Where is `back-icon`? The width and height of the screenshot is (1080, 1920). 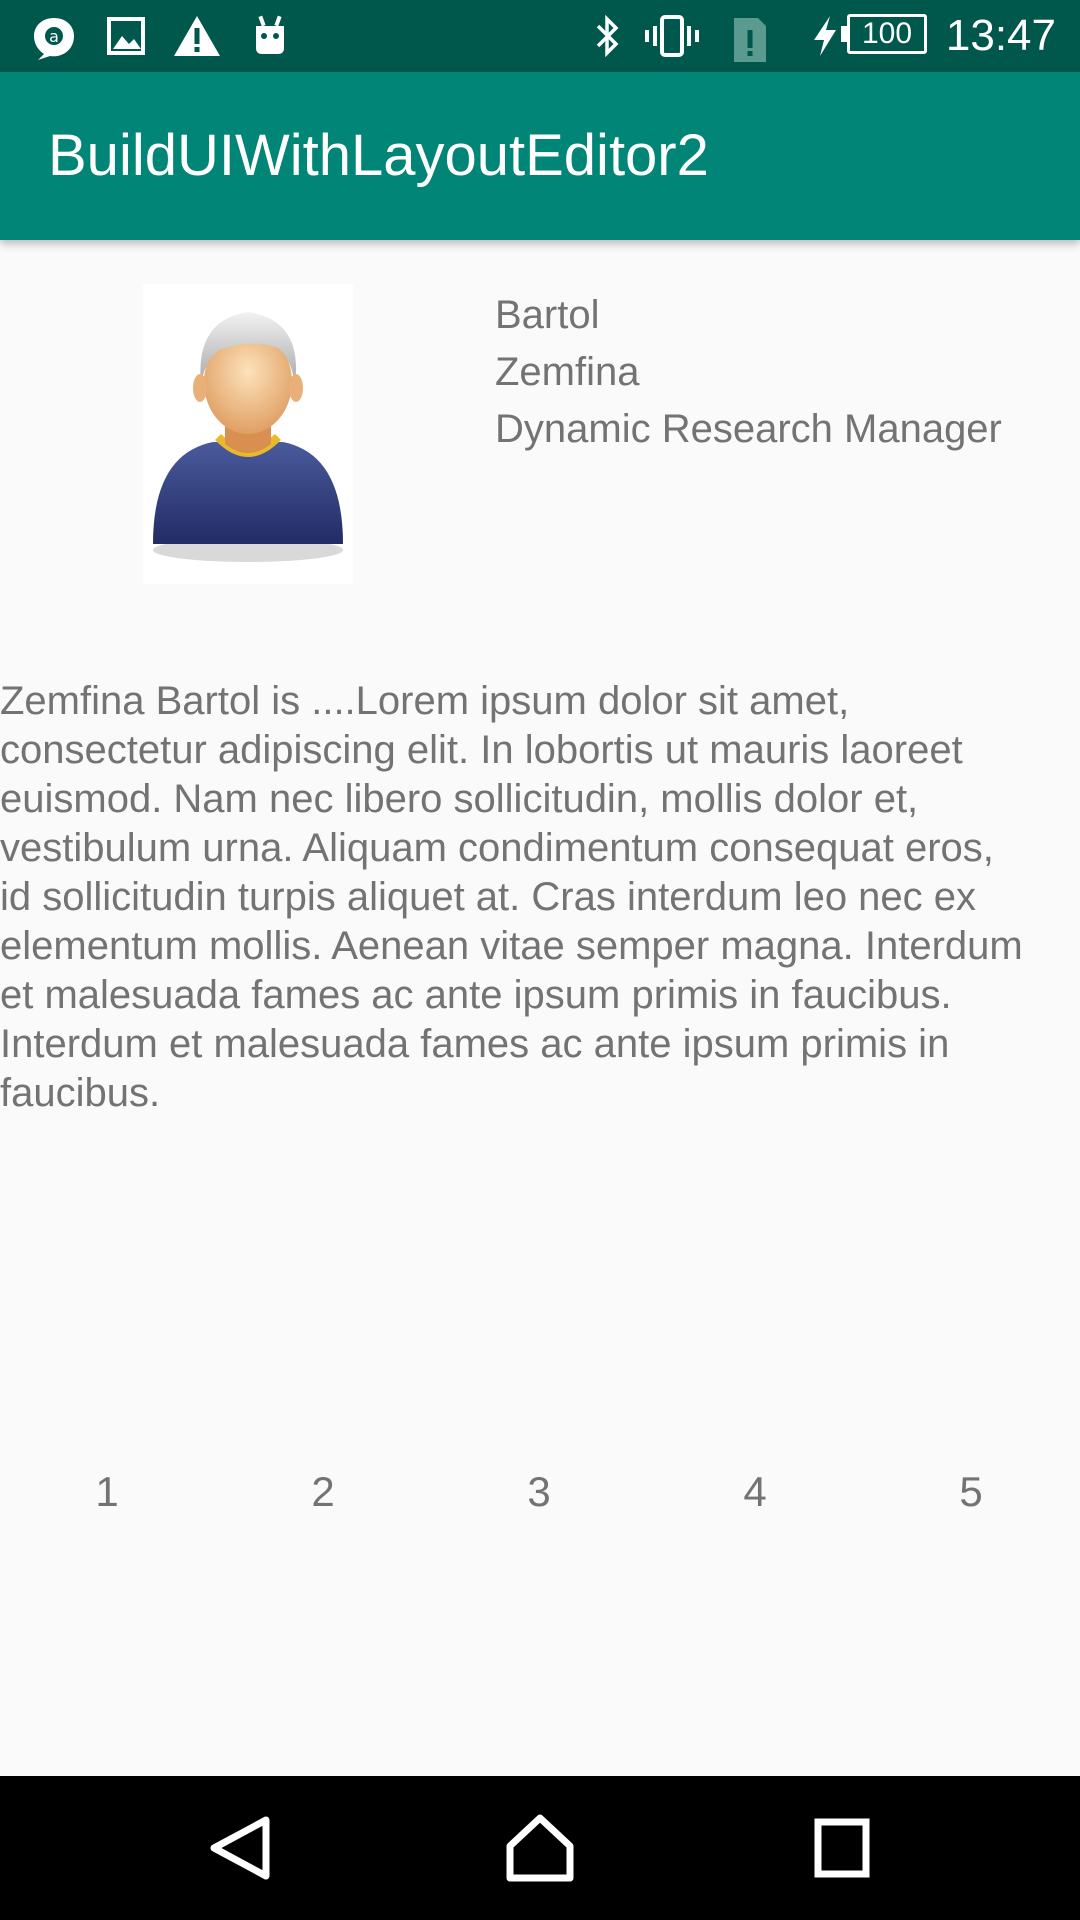 back-icon is located at coordinates (240, 1848).